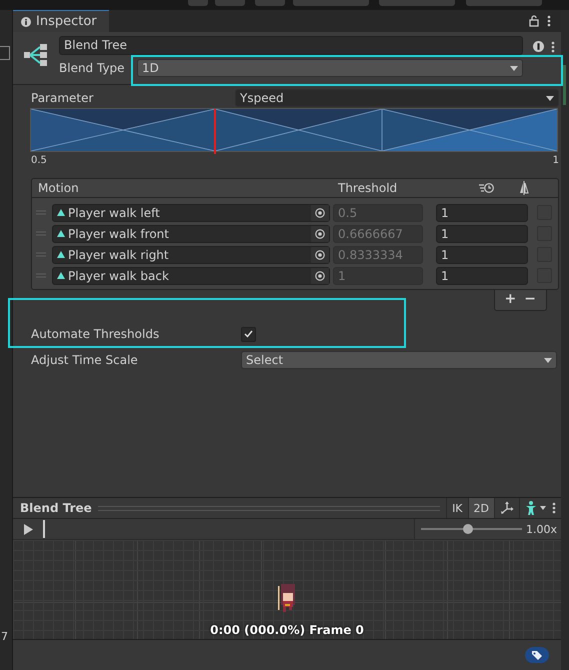  I want to click on figure-icon, so click(536, 508).